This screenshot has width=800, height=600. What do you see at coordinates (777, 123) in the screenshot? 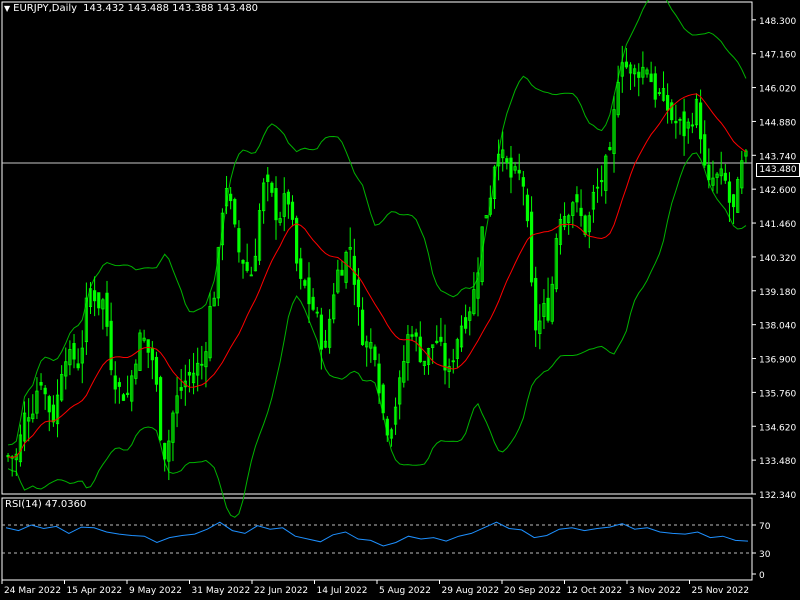
I see `price-tick-label: 144.880` at bounding box center [777, 123].